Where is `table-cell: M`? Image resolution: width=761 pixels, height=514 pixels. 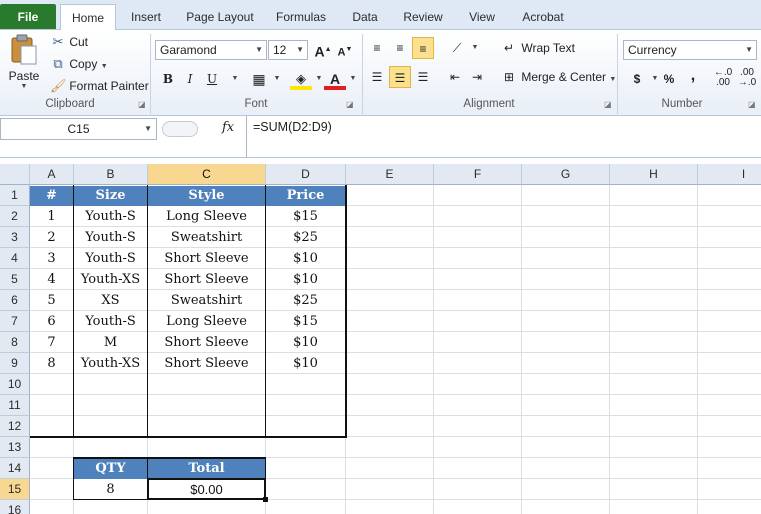 table-cell: M is located at coordinates (110, 343).